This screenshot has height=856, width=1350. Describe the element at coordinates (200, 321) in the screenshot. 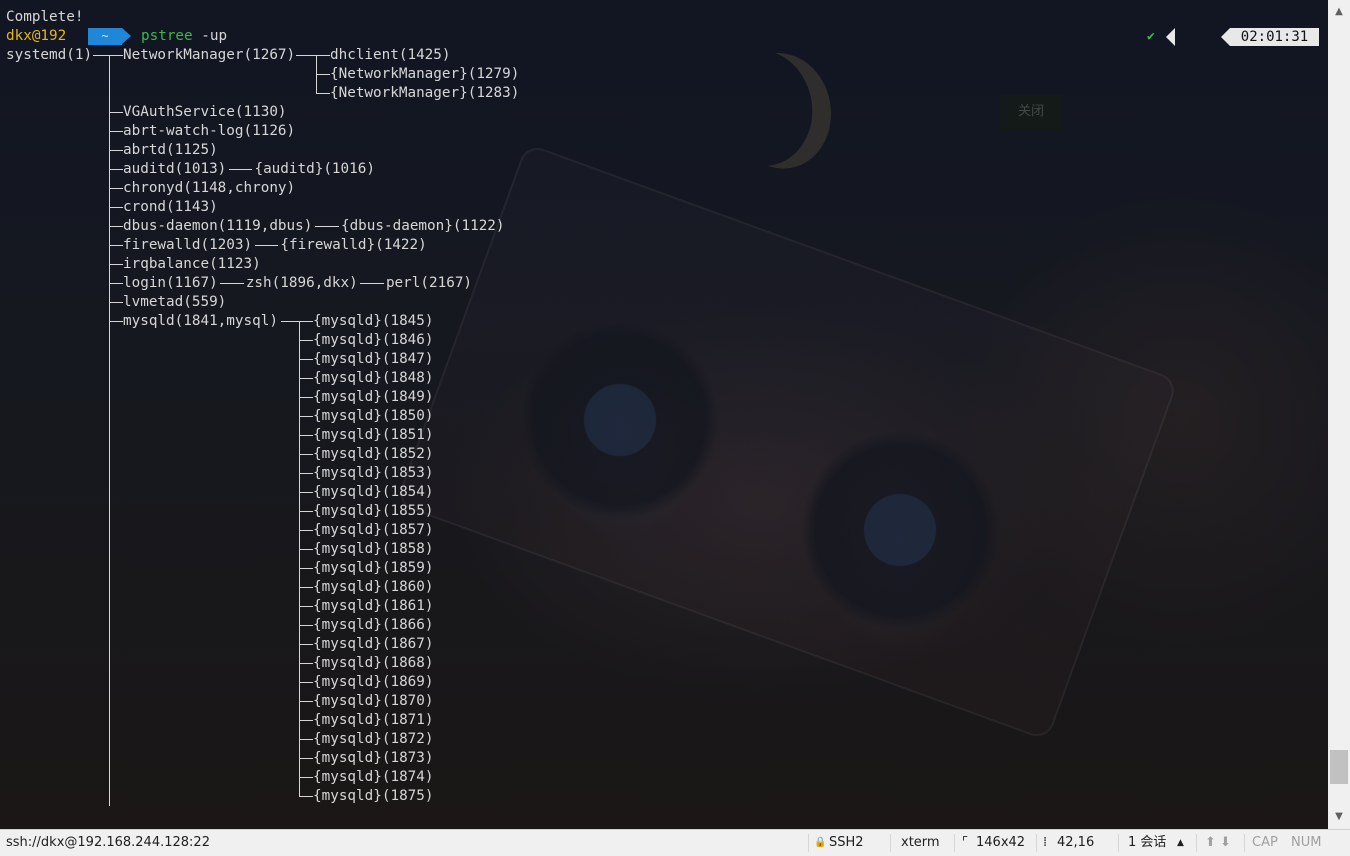

I see `tree-process: mysqld(1841,mysql)` at that location.